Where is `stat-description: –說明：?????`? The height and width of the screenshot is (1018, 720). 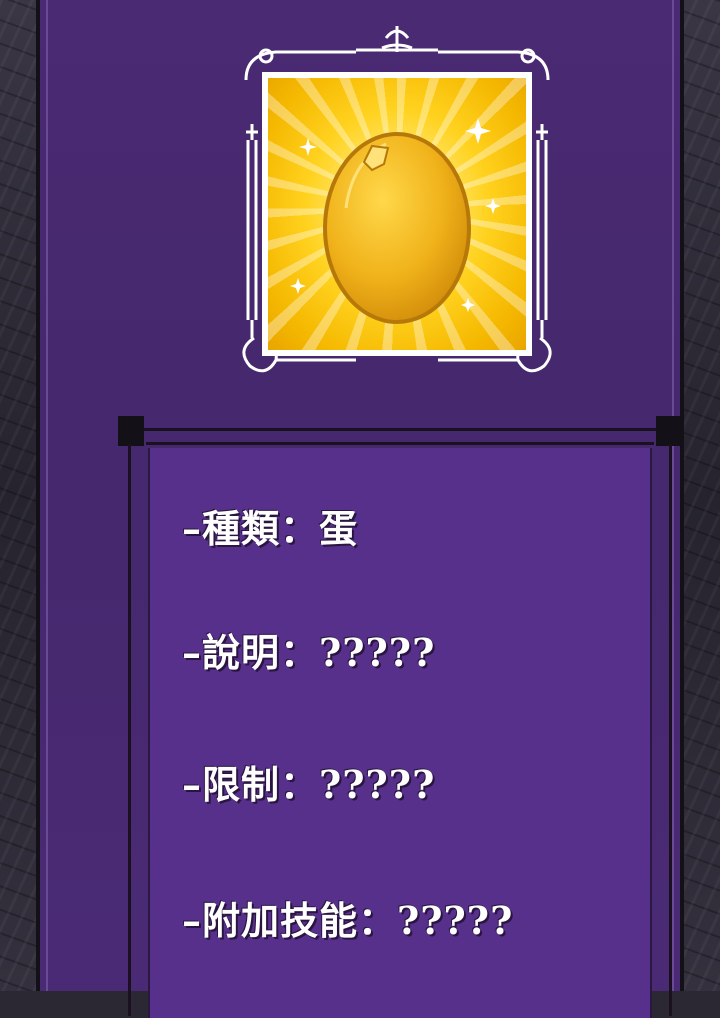
stat-description: –說明：????? is located at coordinates (309, 652).